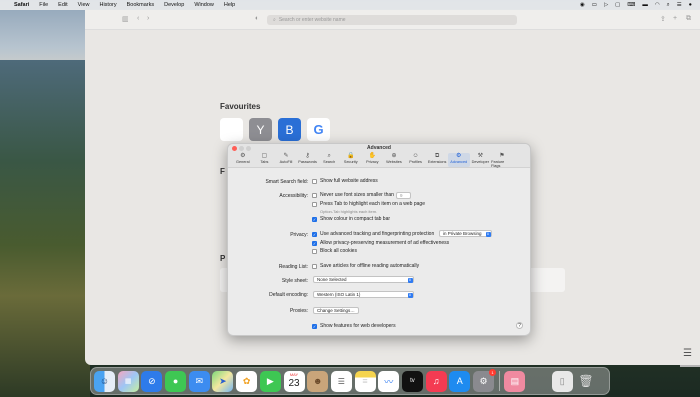 Image resolution: width=700 pixels, height=397 pixels. What do you see at coordinates (582, 5) in the screenshot?
I see `record-icon: ◉` at bounding box center [582, 5].